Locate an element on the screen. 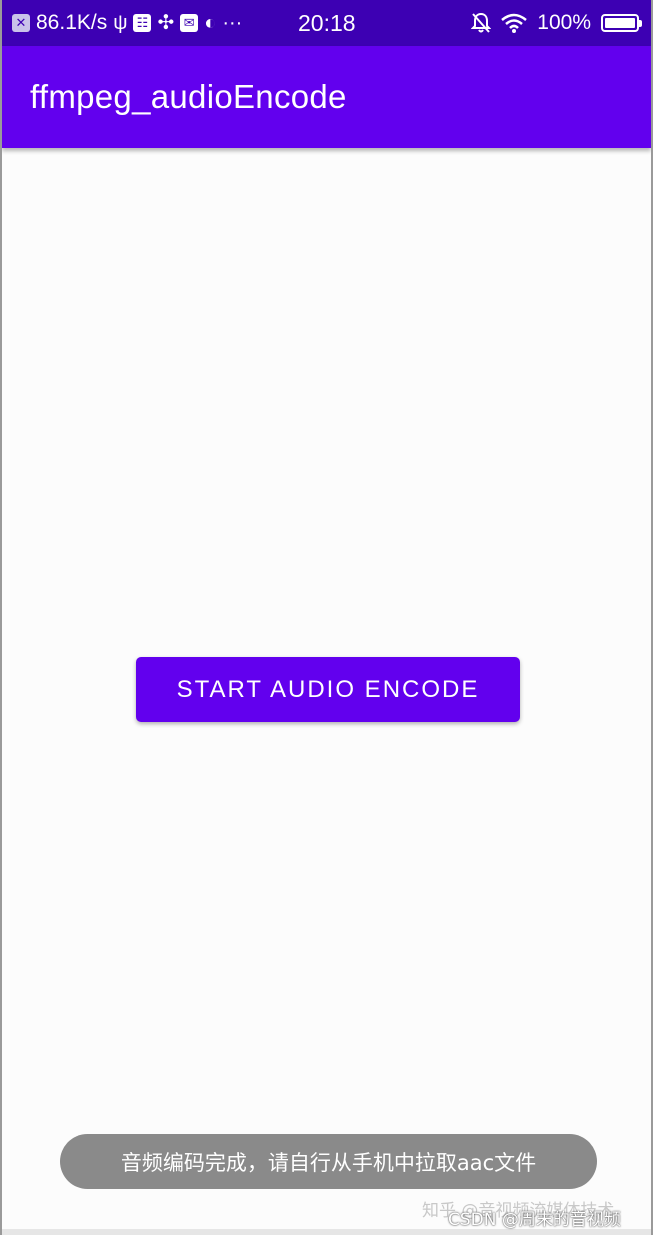 Image resolution: width=653 pixels, height=1235 pixels. status-bar-left: ✕ 86.1K/s ψ ☷ ✣ ✉ ◐ ··· is located at coordinates (127, 23).